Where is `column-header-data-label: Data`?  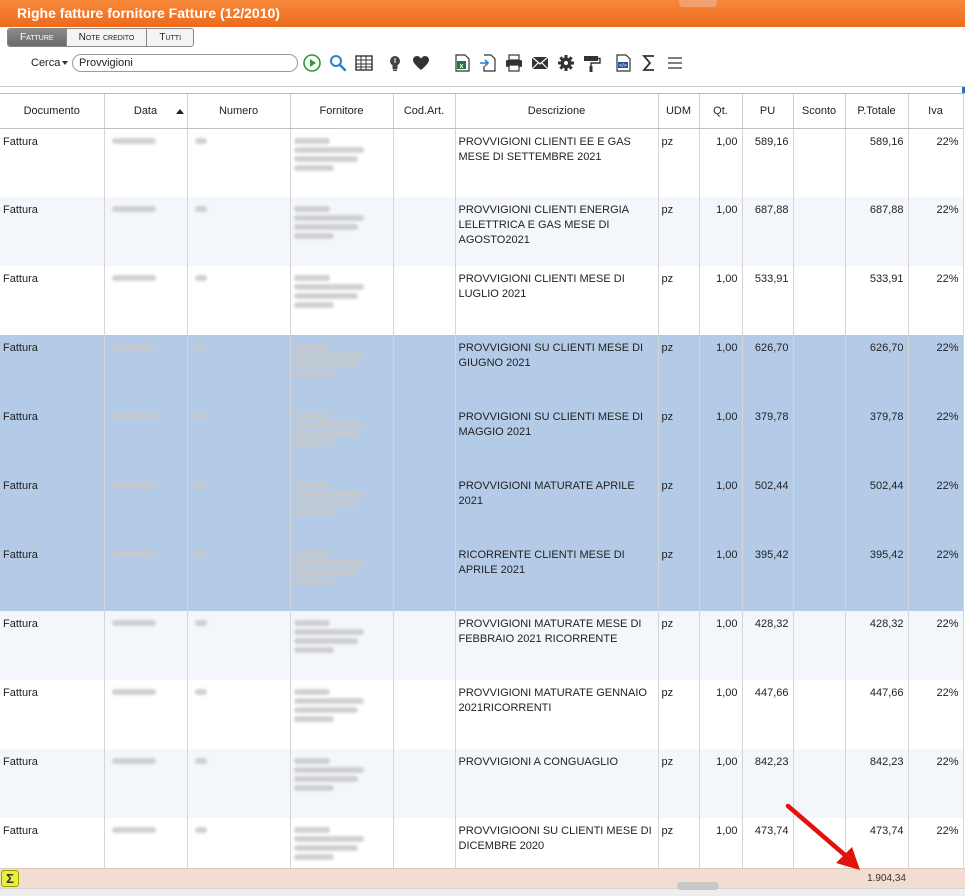
column-header-data-label: Data is located at coordinates (145, 110).